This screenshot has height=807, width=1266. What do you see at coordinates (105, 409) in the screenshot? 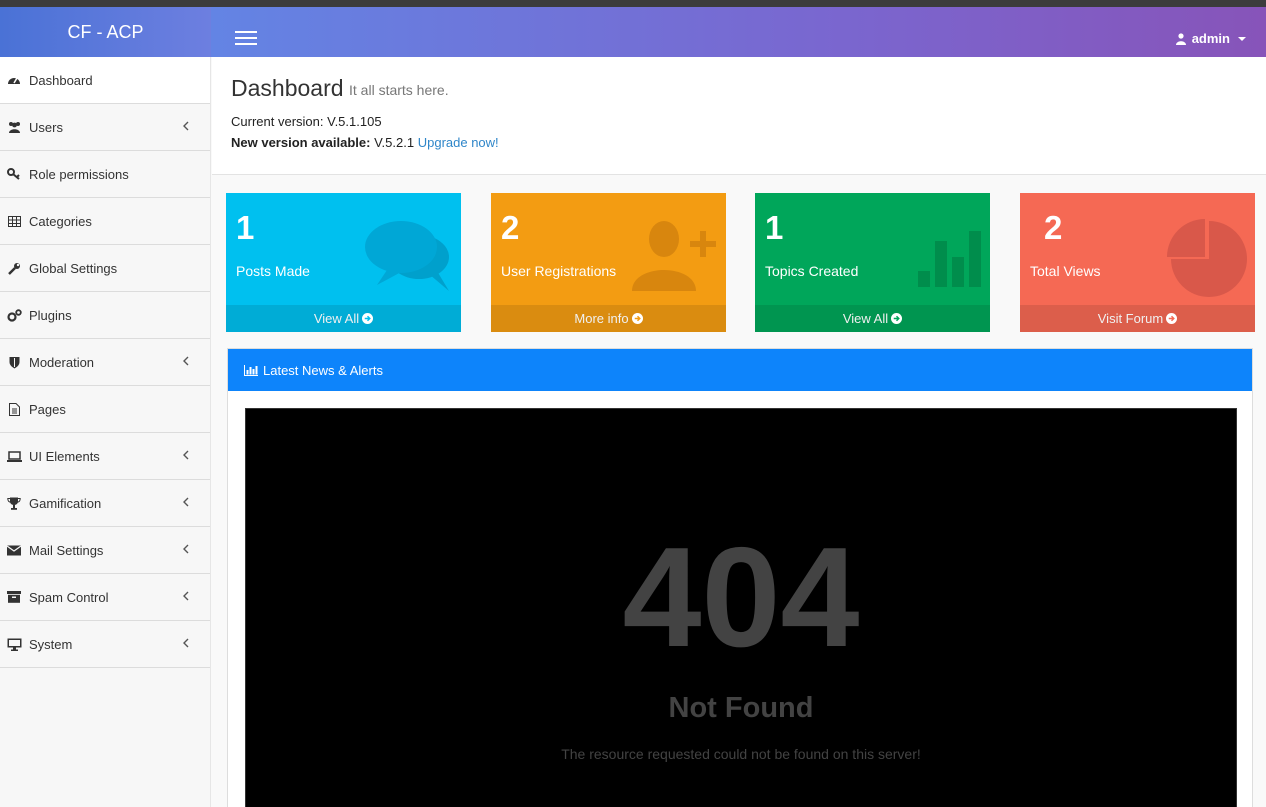
I see `sidebar-item-pages: Pages` at bounding box center [105, 409].